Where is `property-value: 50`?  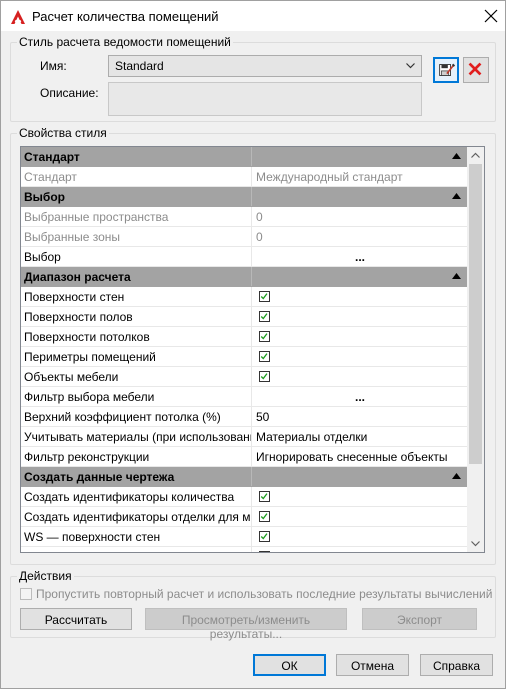 property-value: 50 is located at coordinates (360, 416).